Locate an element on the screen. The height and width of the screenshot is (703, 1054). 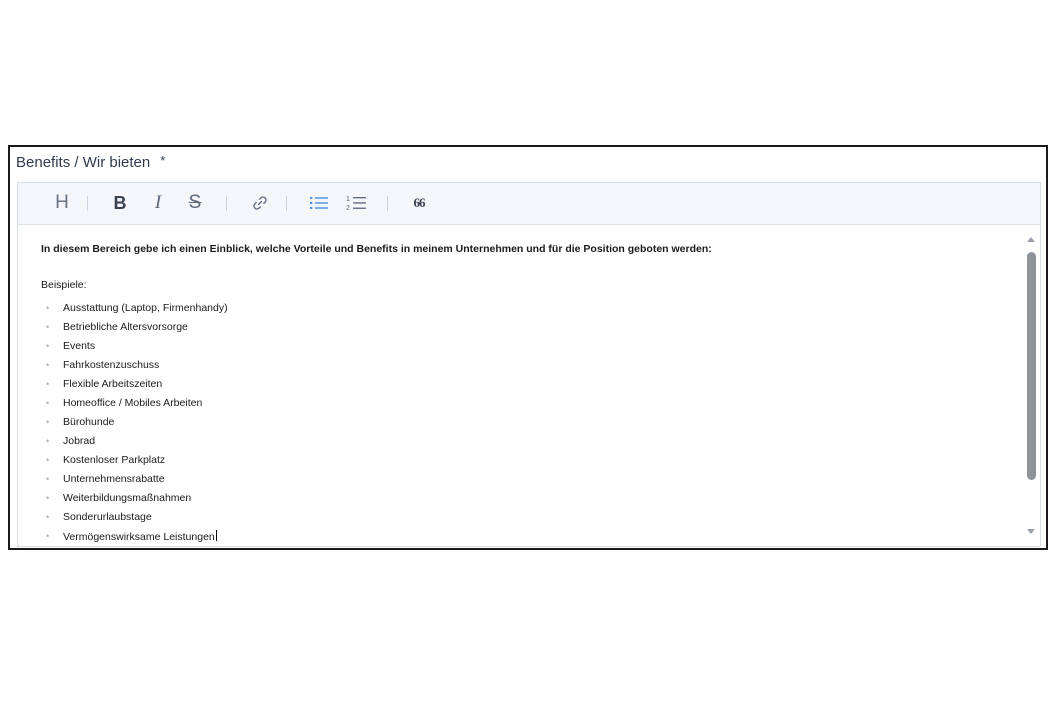
list-item: Fahrkostenzuschuss is located at coordinates (531, 368).